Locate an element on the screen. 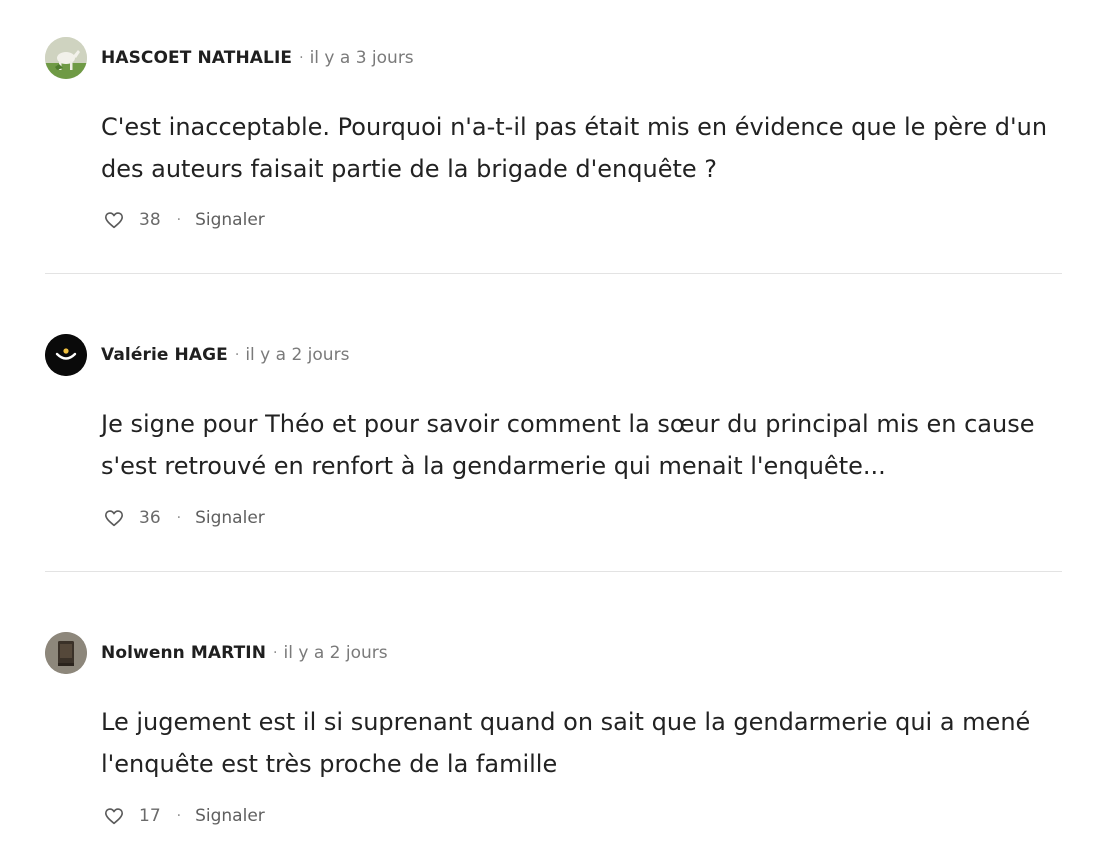  like-count: 36 is located at coordinates (150, 518).